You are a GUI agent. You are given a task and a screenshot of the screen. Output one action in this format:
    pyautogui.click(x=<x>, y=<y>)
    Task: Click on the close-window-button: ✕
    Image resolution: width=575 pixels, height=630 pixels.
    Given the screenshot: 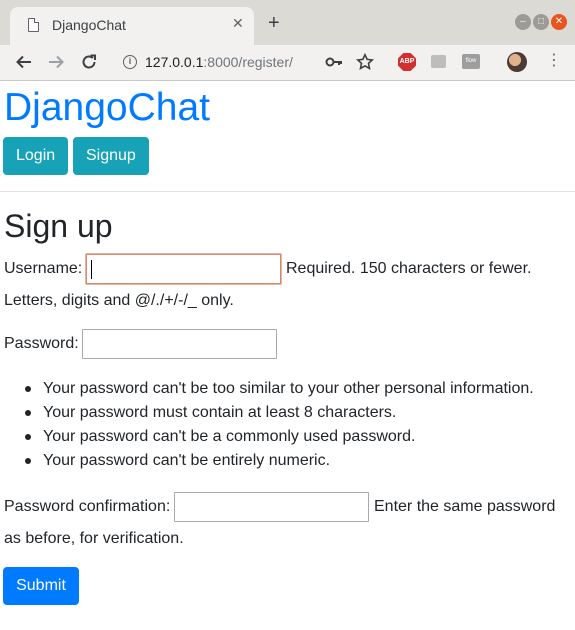 What is the action you would take?
    pyautogui.click(x=559, y=22)
    